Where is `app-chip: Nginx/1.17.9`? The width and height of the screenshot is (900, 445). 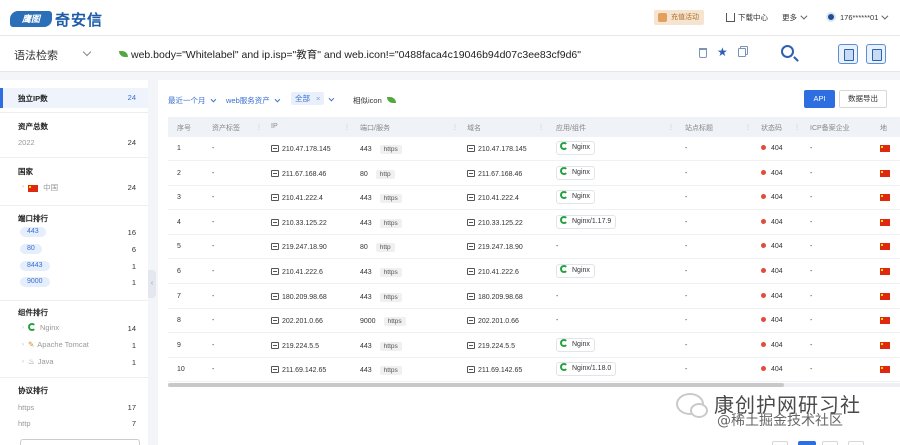
app-chip: Nginx/1.17.9 is located at coordinates (586, 221).